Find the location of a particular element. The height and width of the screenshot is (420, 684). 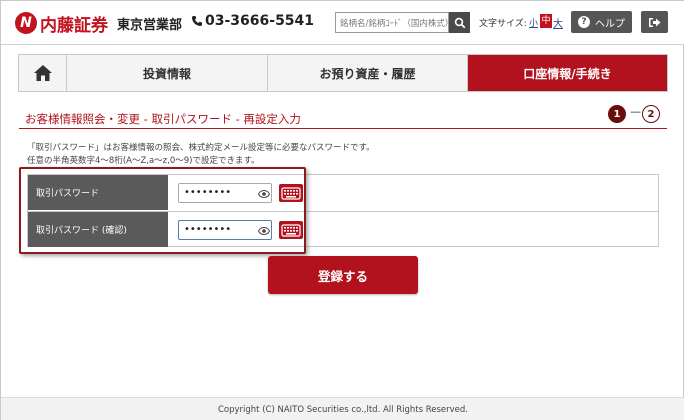

search-icon is located at coordinates (459, 22).